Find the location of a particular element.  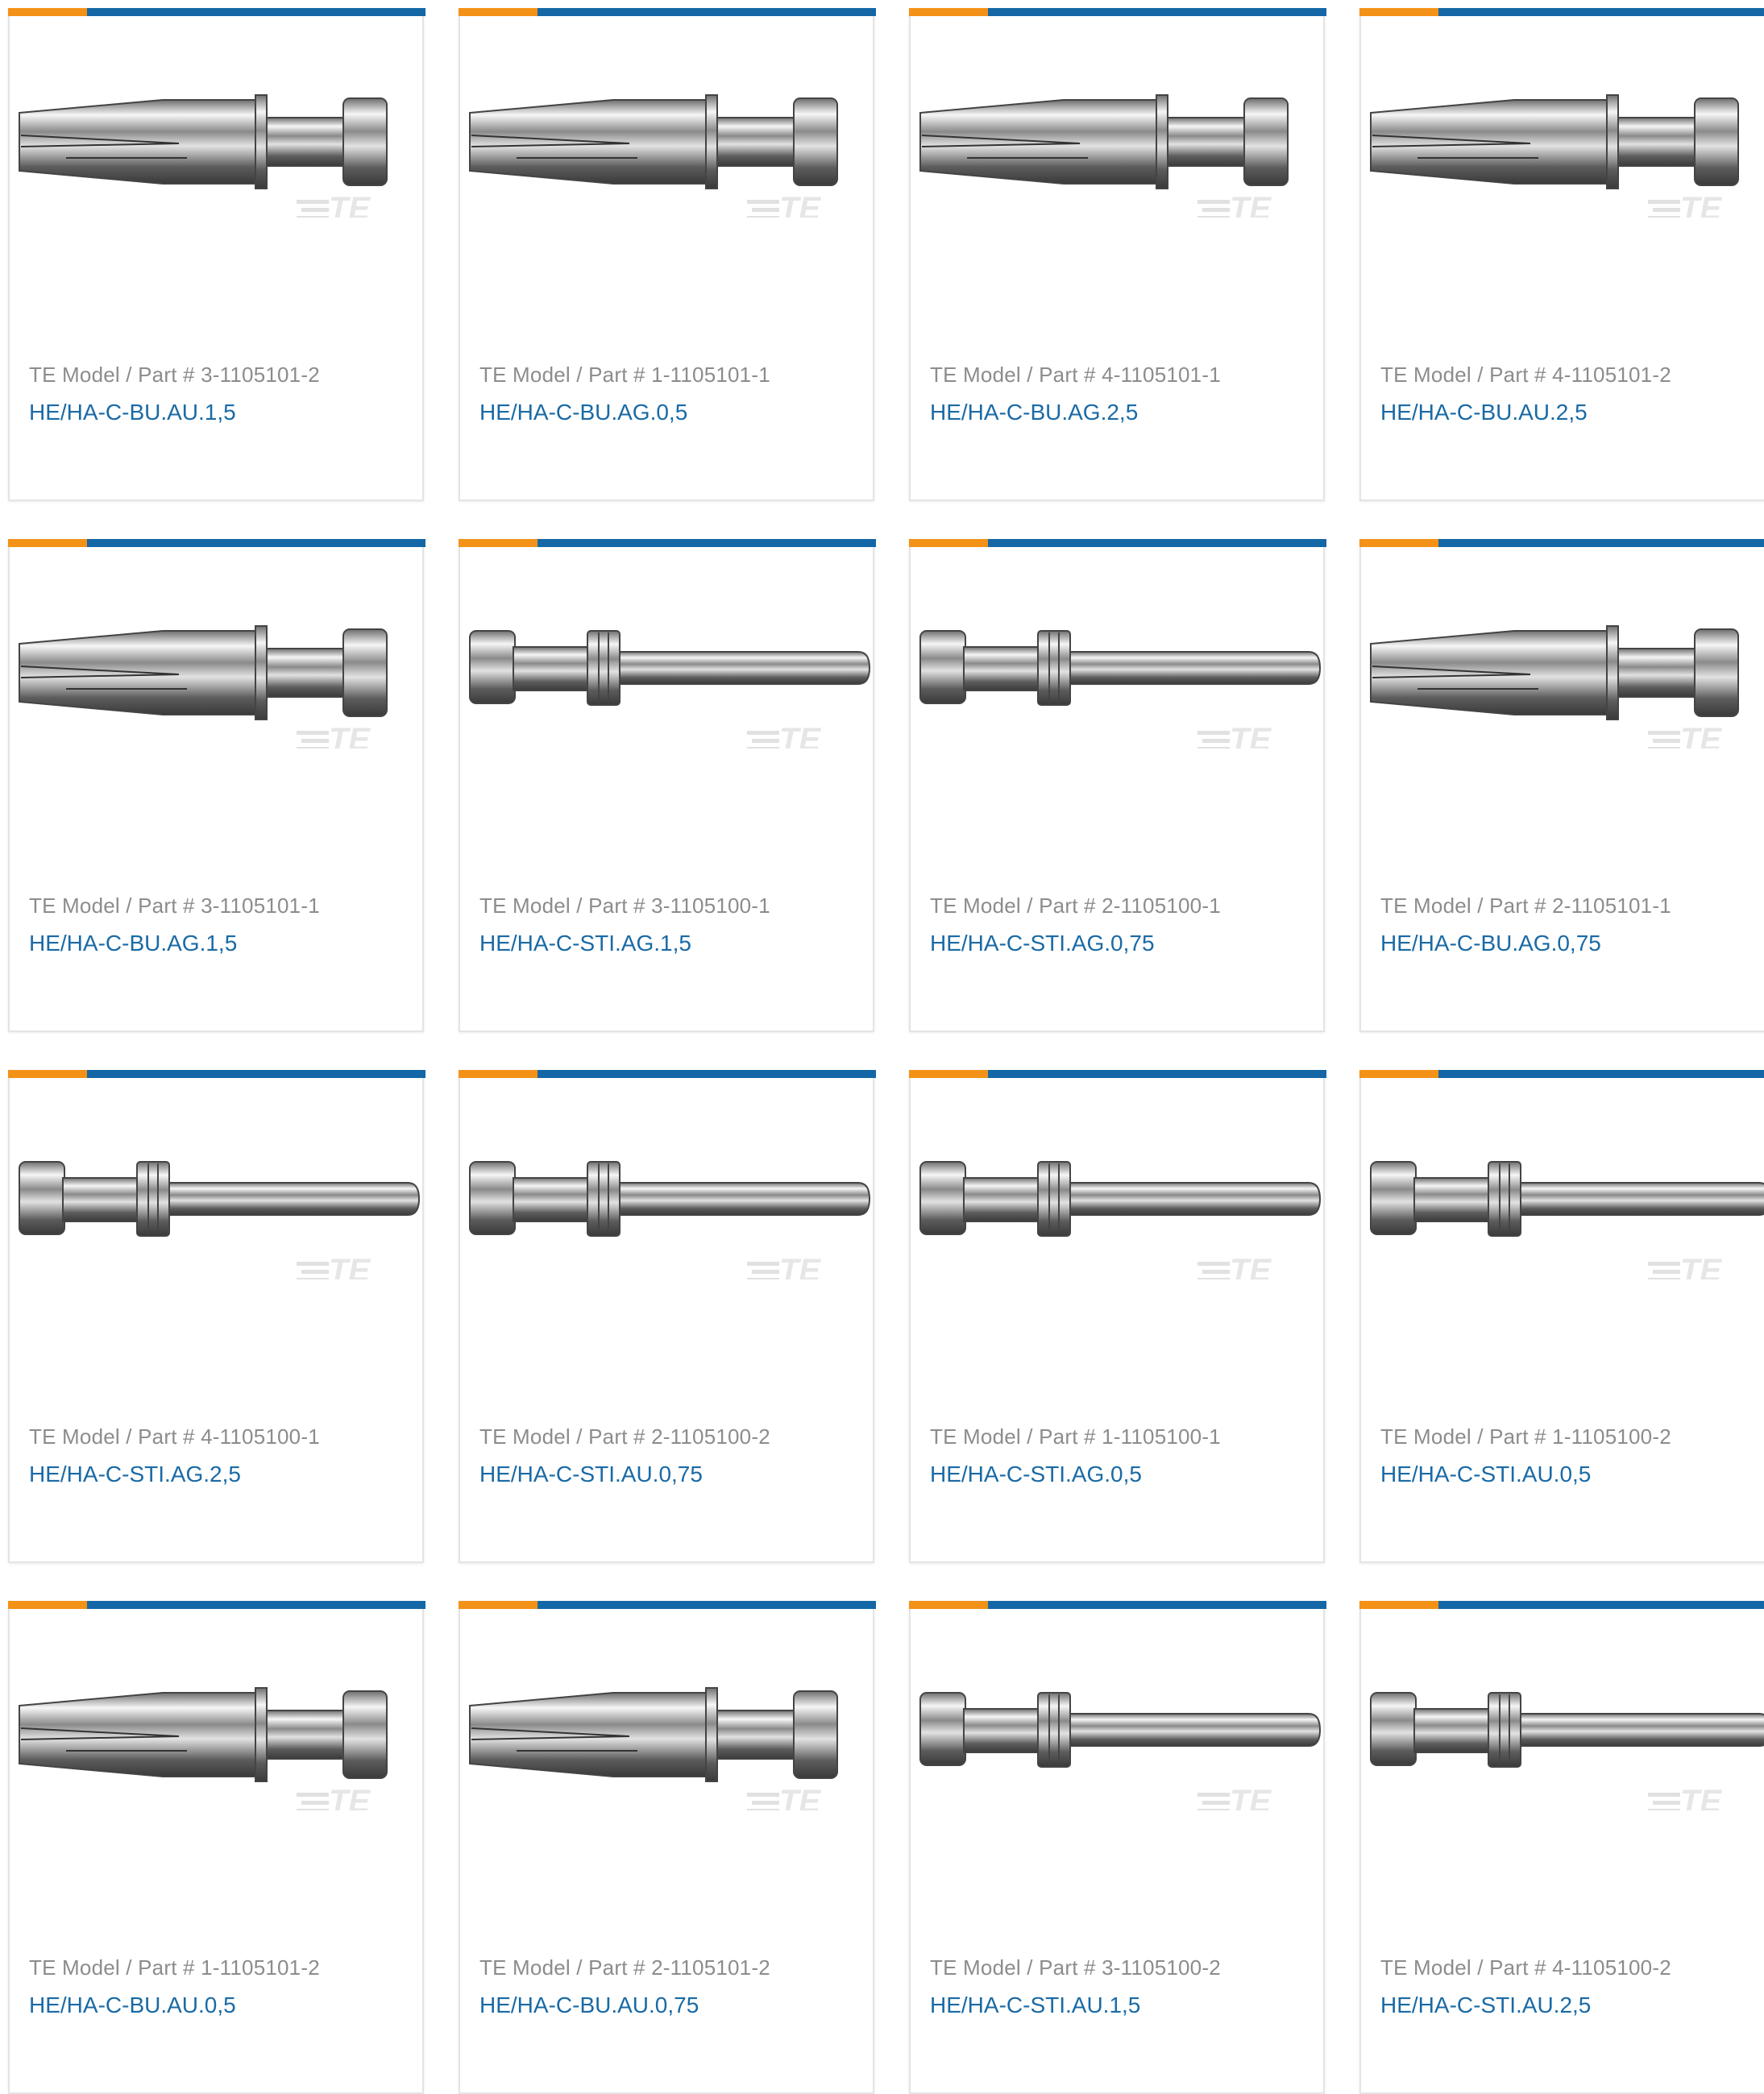

product-model-link: HE/HA-C-STI.AU.0,75 is located at coordinates (591, 1474).